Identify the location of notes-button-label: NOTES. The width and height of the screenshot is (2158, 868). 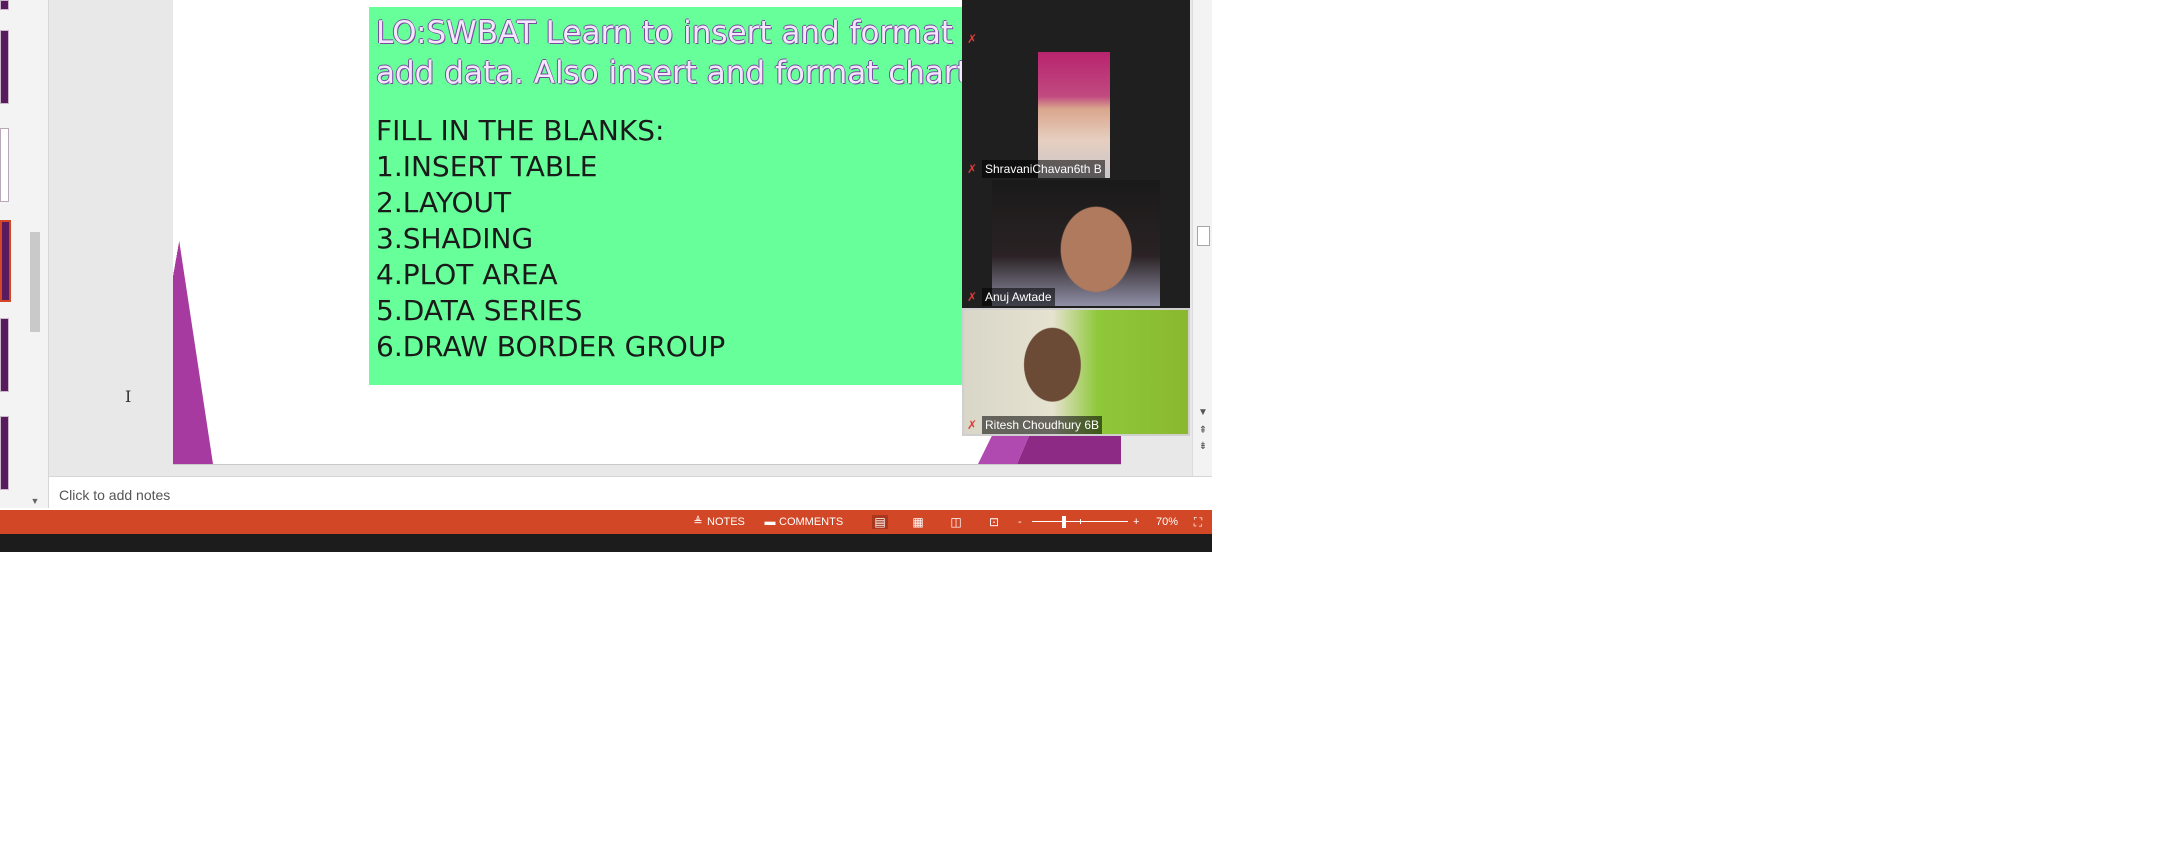
(726, 522).